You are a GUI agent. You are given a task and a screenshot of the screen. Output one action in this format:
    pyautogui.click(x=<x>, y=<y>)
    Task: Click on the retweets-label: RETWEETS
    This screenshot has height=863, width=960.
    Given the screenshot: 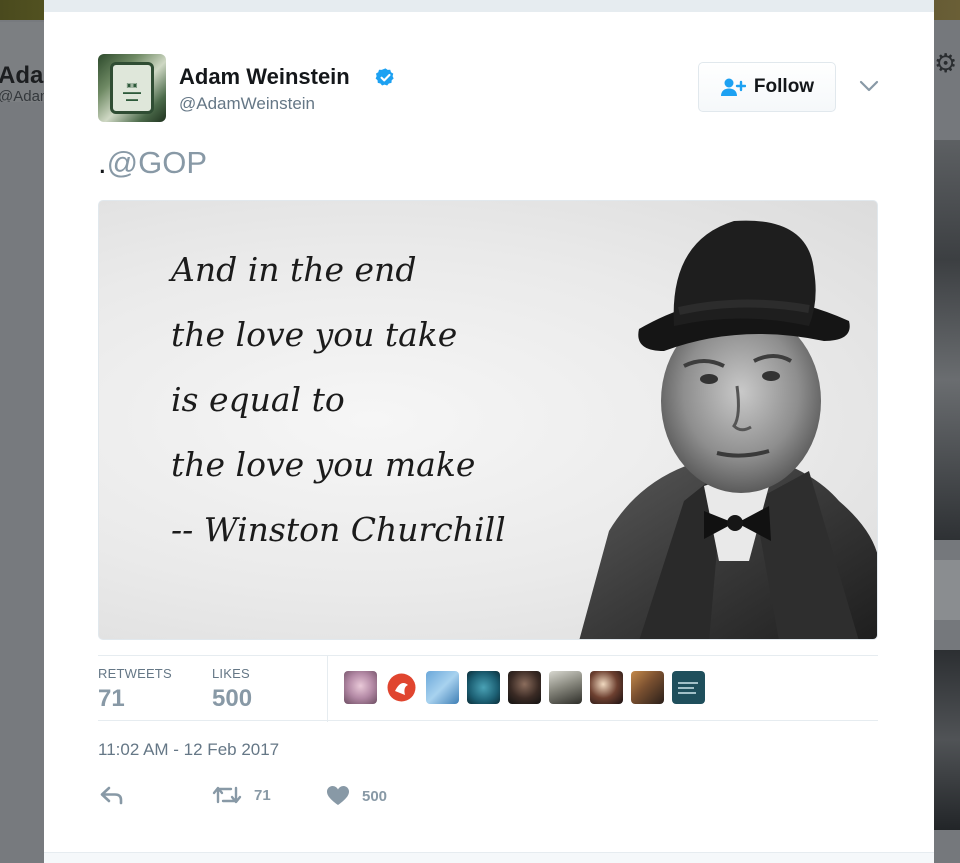 What is the action you would take?
    pyautogui.click(x=135, y=673)
    